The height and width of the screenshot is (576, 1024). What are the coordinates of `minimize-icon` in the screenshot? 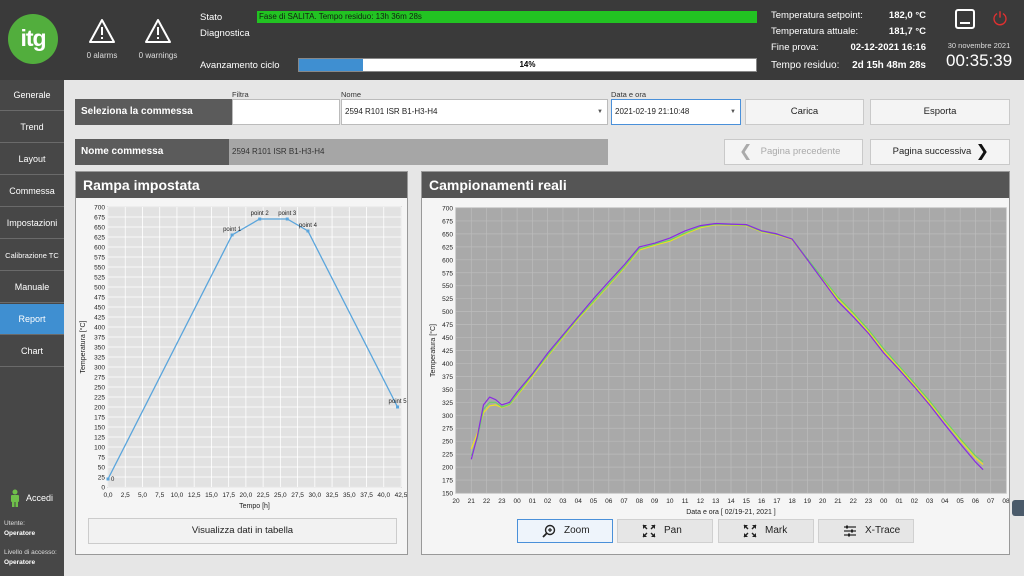 It's located at (965, 19).